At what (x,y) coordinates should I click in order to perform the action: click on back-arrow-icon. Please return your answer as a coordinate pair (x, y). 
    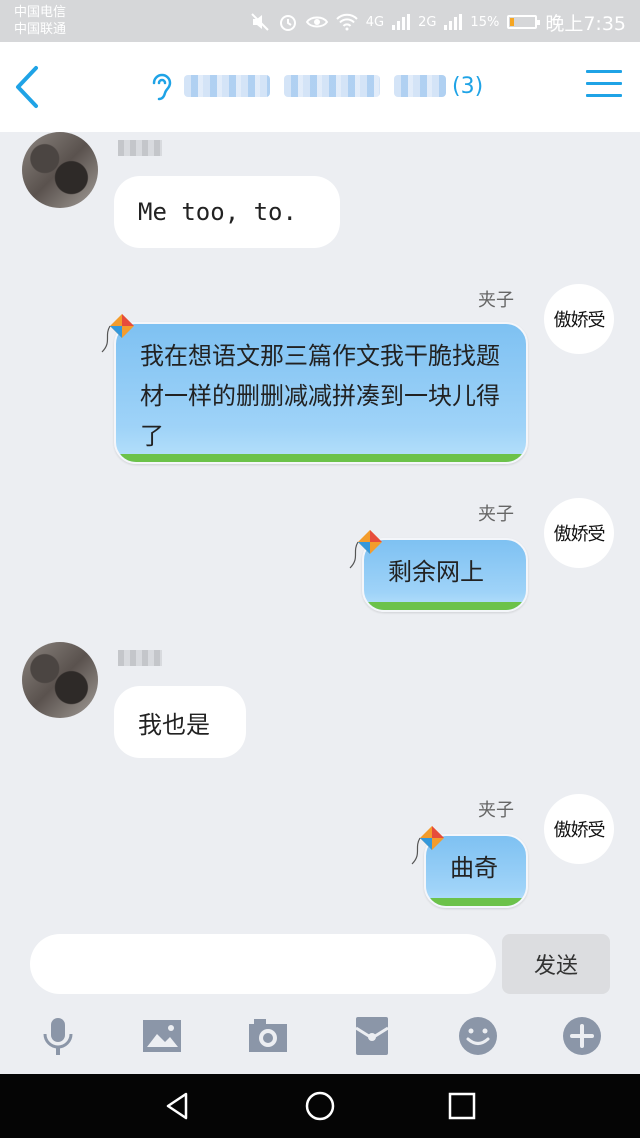
    Looking at the image, I should click on (28, 87).